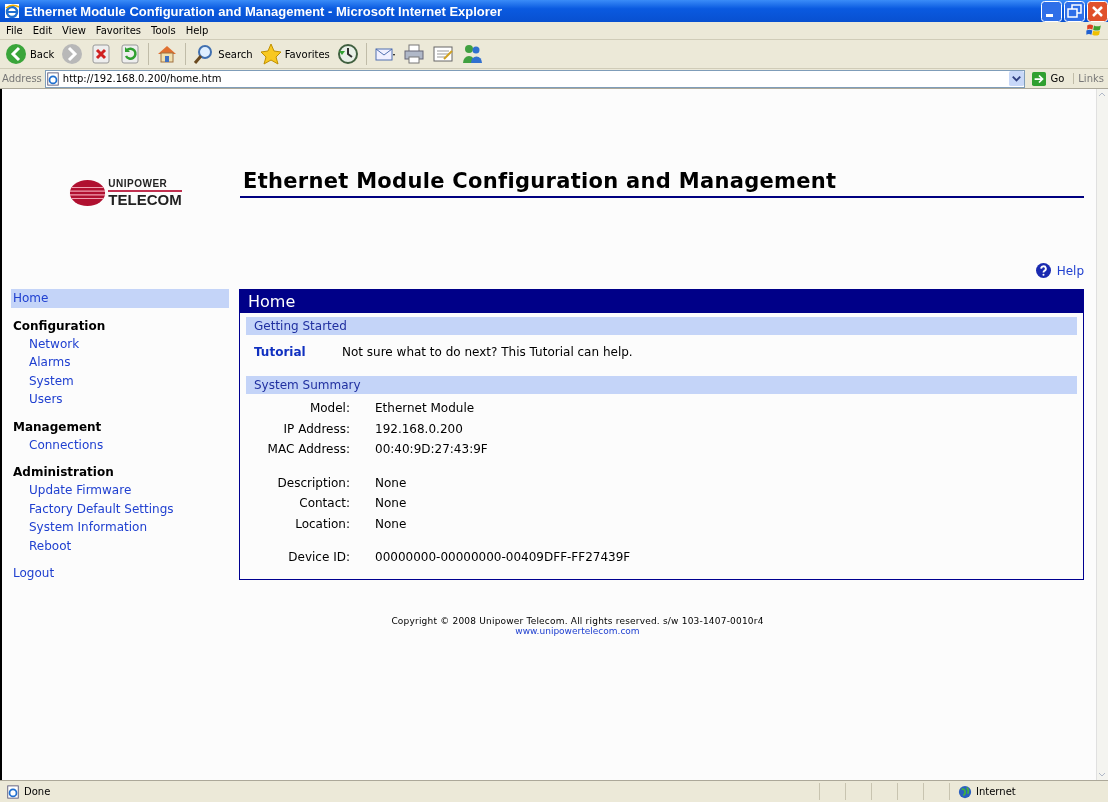 The width and height of the screenshot is (1108, 802). What do you see at coordinates (120, 298) in the screenshot?
I see `nav-link: Home` at bounding box center [120, 298].